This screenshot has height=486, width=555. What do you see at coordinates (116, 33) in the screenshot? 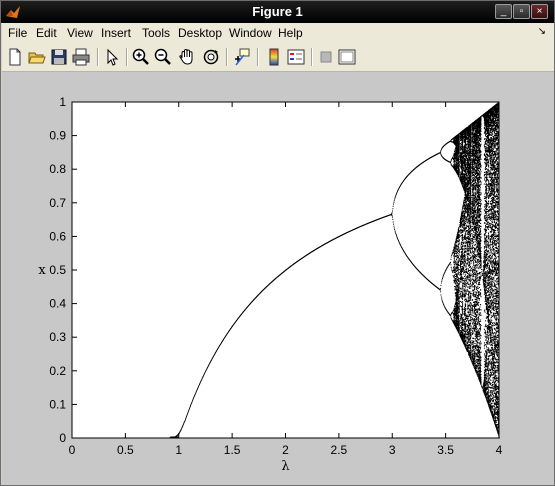
I see `menu-insert: Insert` at bounding box center [116, 33].